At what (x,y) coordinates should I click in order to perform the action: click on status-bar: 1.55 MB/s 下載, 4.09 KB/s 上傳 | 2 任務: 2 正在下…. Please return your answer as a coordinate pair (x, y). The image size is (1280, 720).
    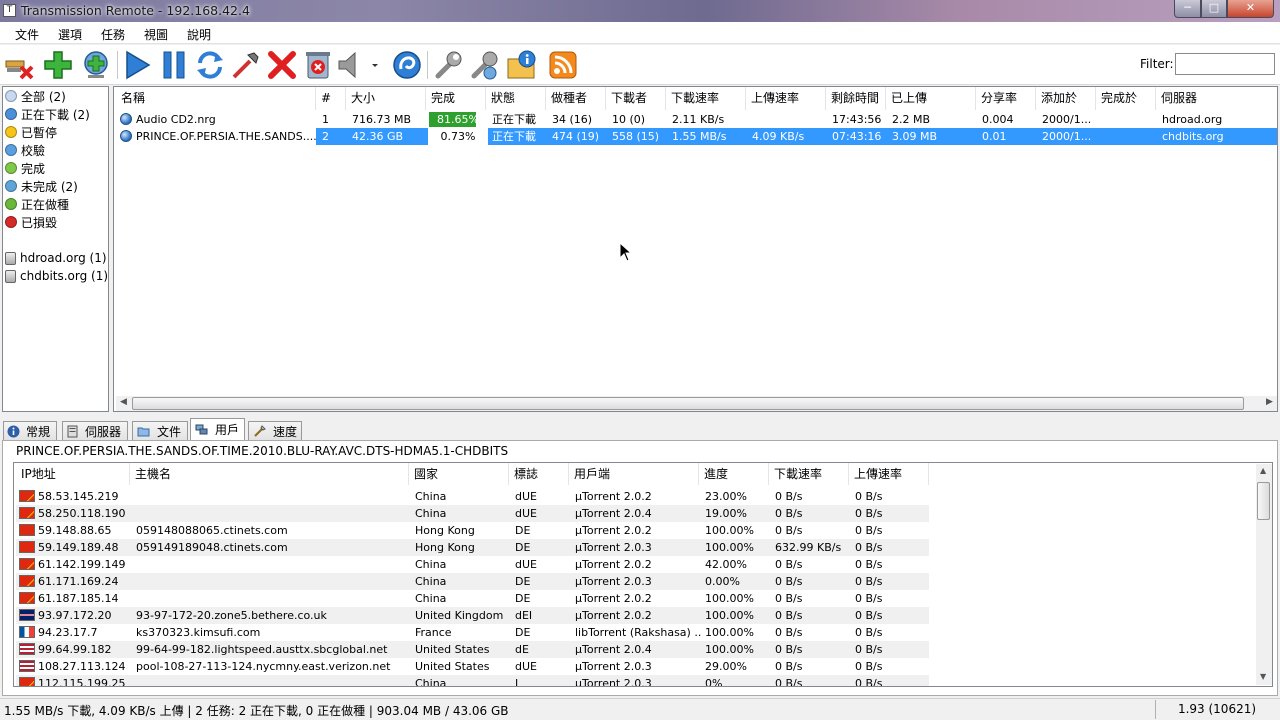
    Looking at the image, I should click on (640, 709).